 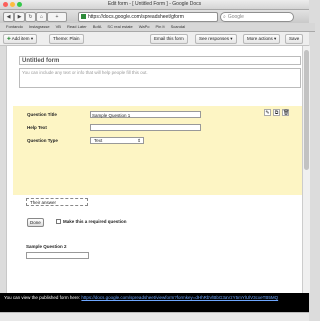 I want to click on chevron-down-icon: ⇕, so click(x=139, y=140).